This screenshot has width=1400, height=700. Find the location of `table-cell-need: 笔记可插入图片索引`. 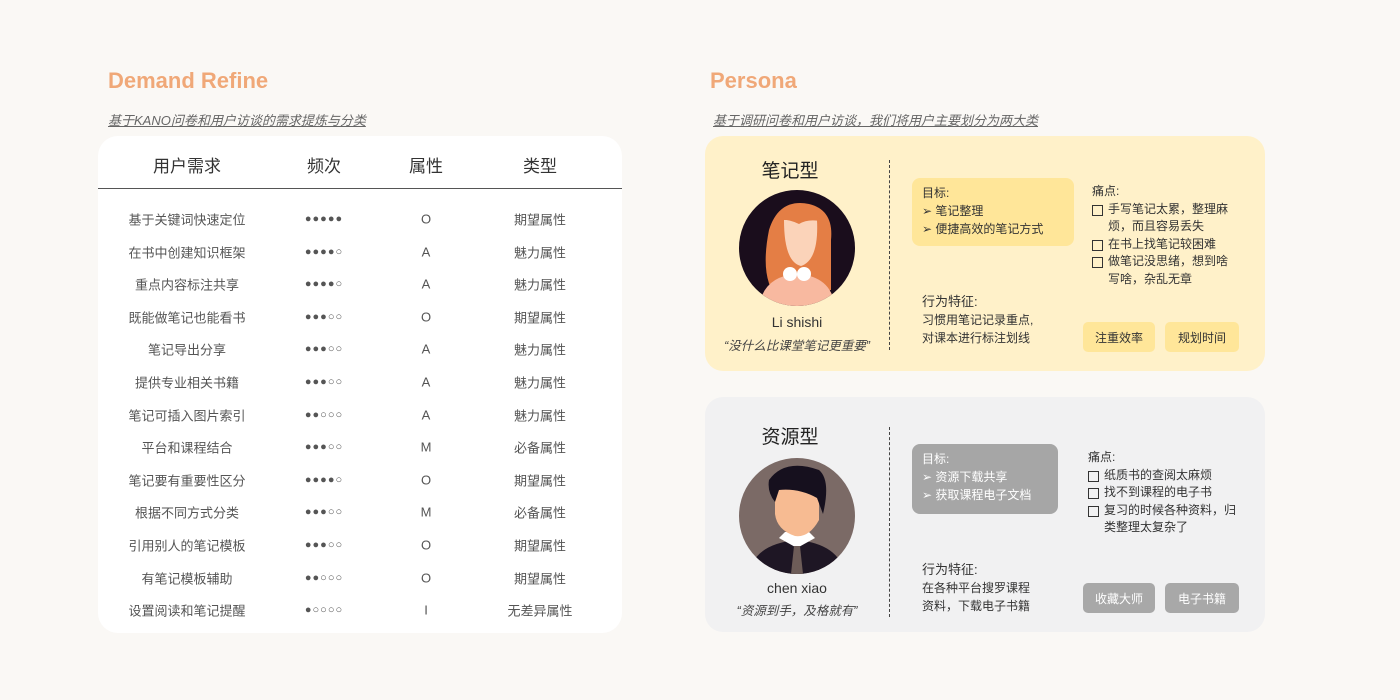

table-cell-need: 笔记可插入图片索引 is located at coordinates (187, 416).